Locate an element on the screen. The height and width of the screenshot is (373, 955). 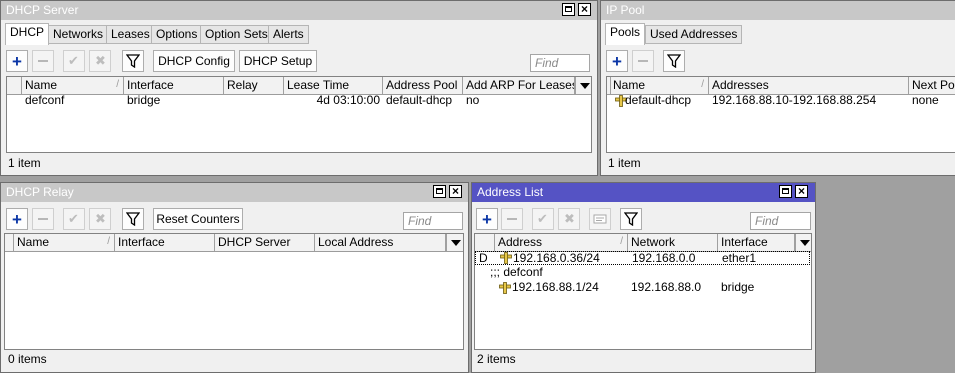
column-header-relay: Relay is located at coordinates (254, 85).